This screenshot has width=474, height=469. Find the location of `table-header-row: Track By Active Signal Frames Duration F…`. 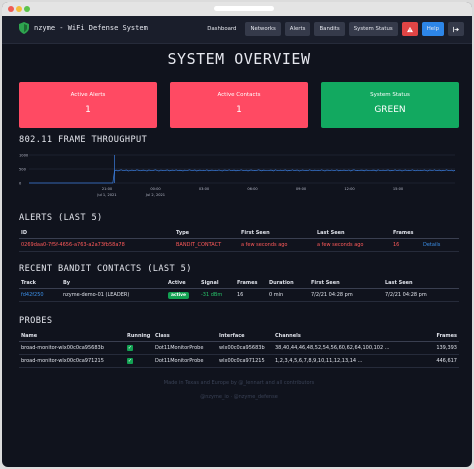

table-header-row: Track By Active Signal Frames Duration F… is located at coordinates (239, 283).